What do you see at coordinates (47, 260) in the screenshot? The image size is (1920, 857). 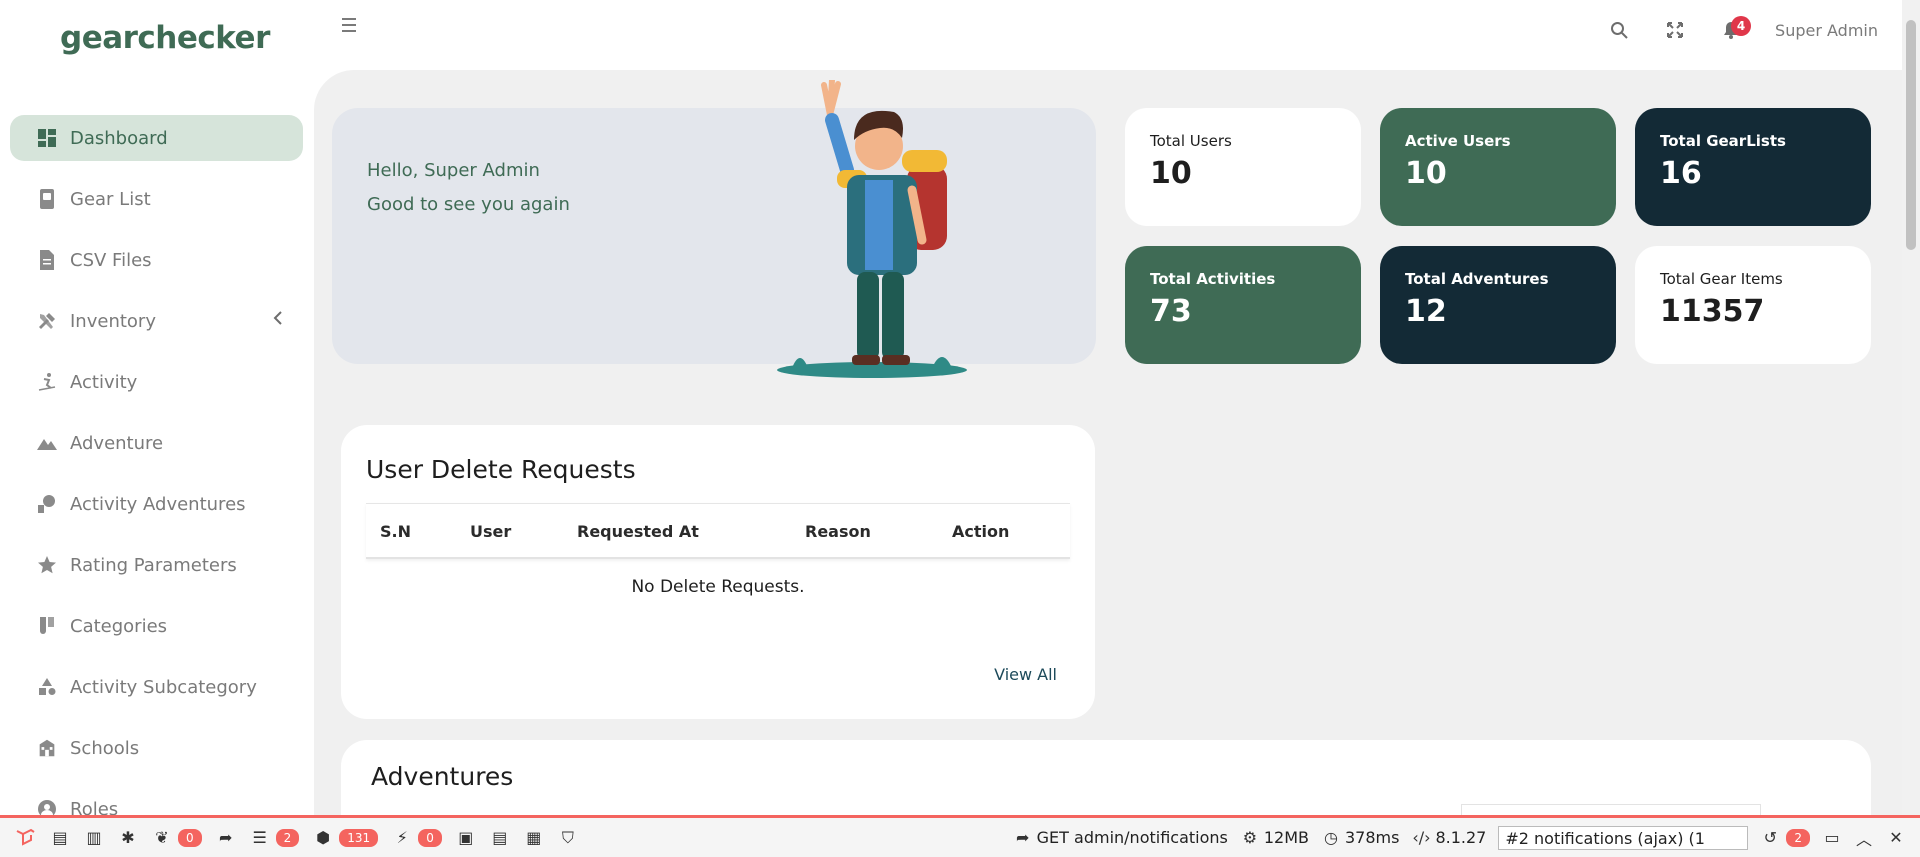 I see `file-icon` at bounding box center [47, 260].